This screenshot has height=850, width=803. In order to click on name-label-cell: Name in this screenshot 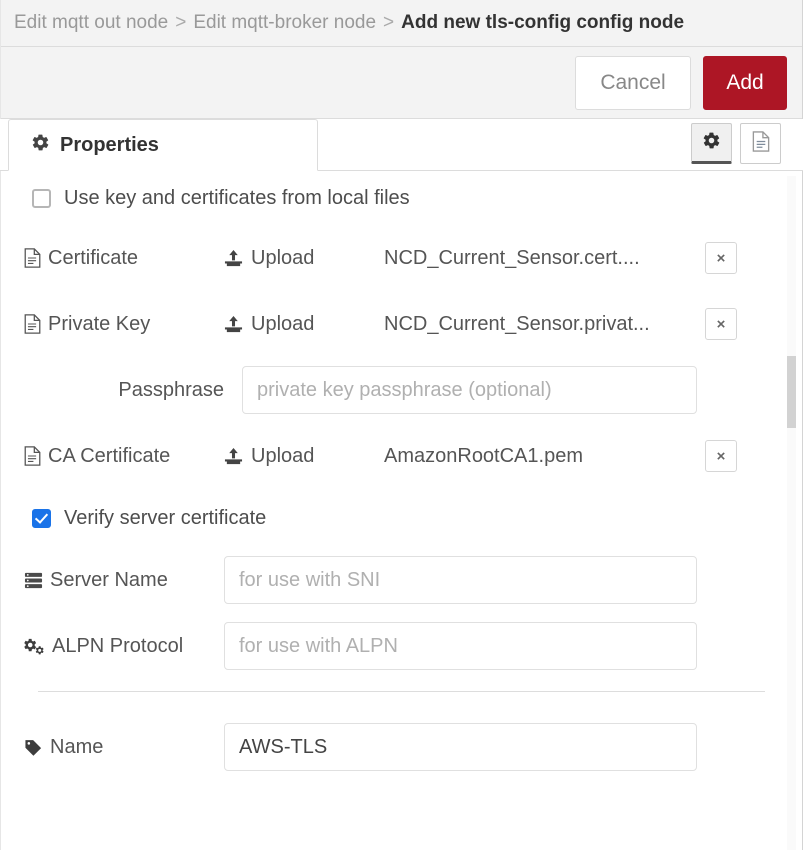, I will do `click(124, 747)`.